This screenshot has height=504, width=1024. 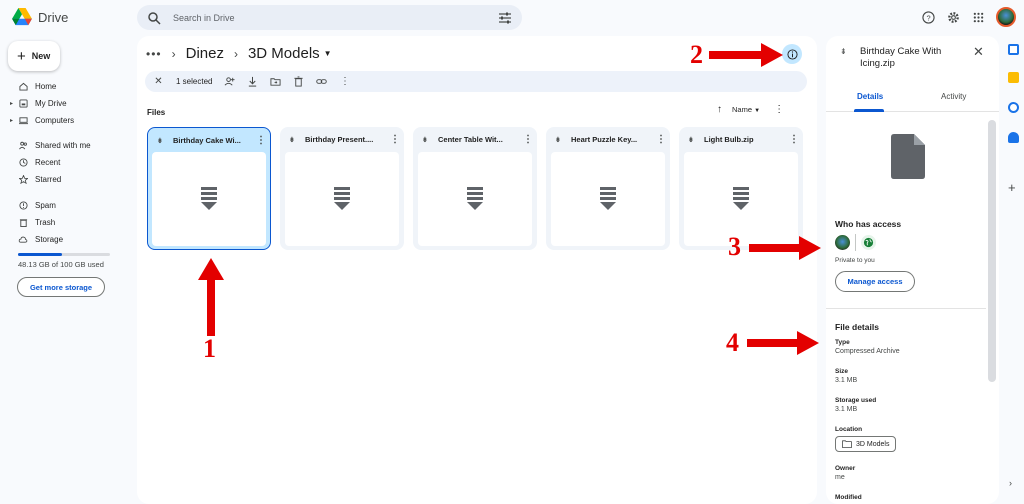 I want to click on file-card: ⇟ Birthday Present.... ⋮, so click(x=342, y=188).